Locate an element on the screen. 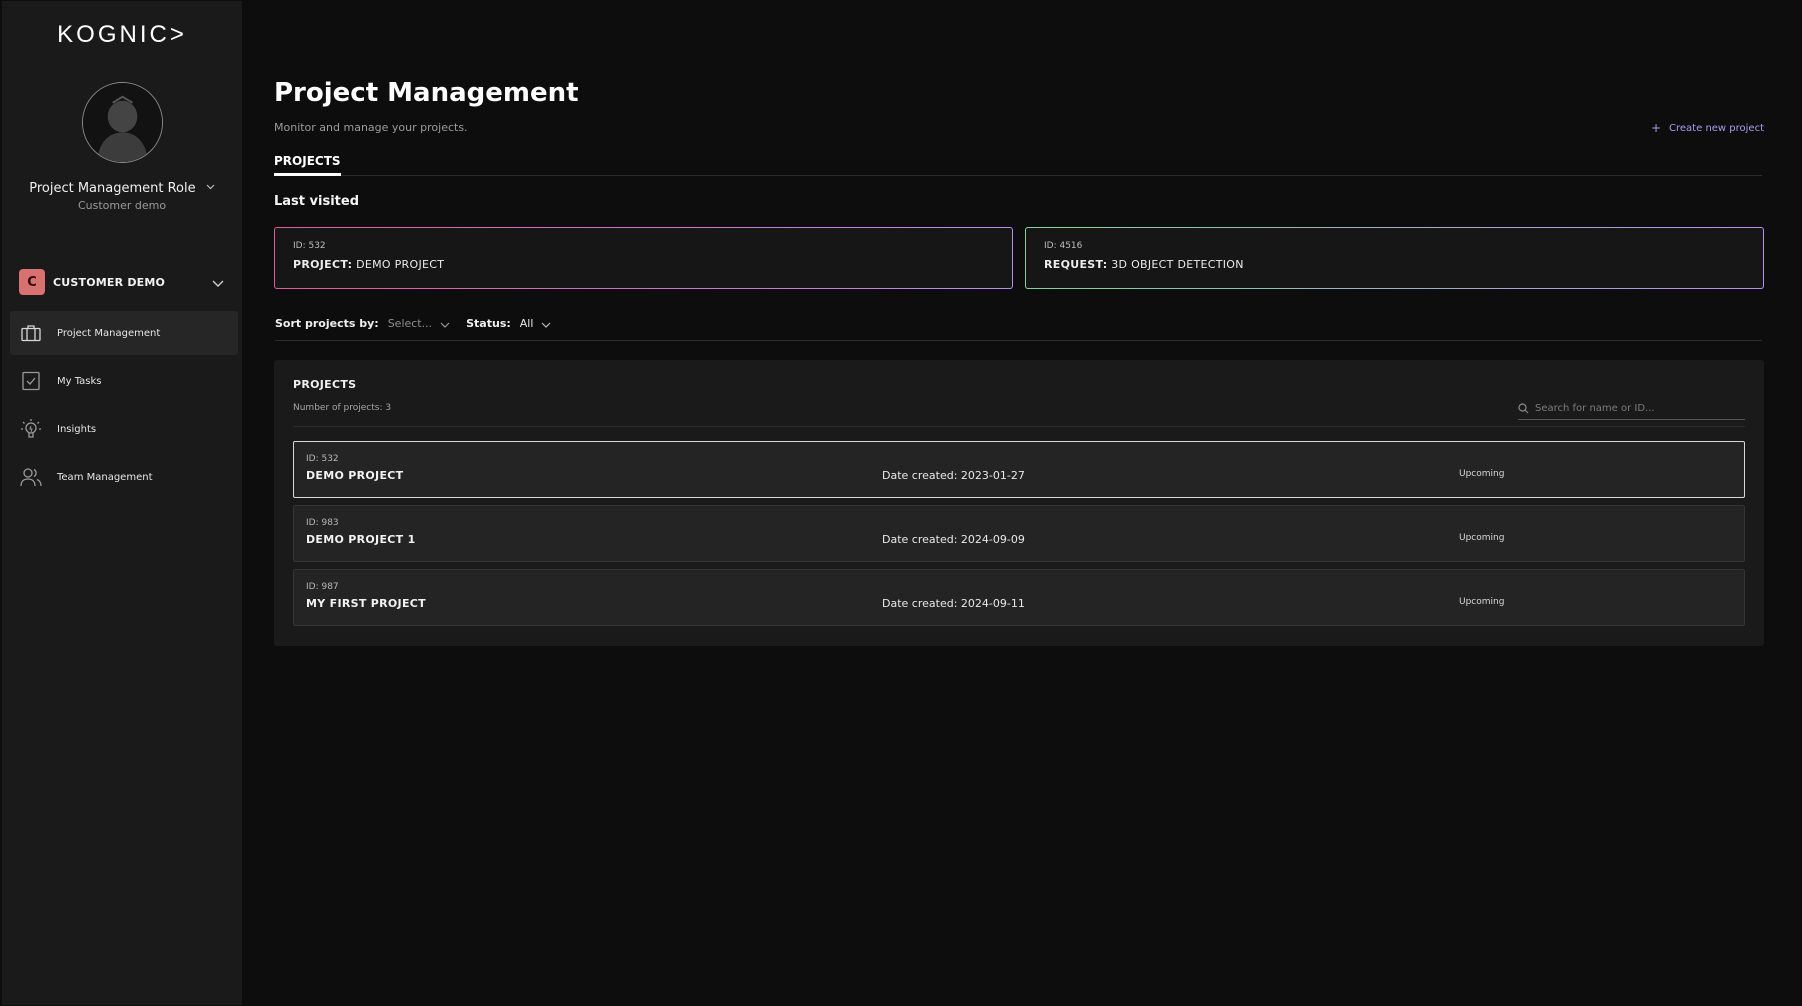  project-id: ID: 532 is located at coordinates (322, 459).